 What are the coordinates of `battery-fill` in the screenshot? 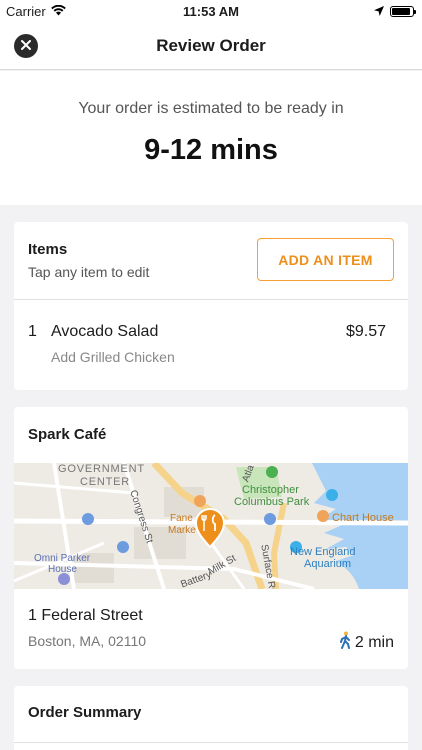 It's located at (401, 11).